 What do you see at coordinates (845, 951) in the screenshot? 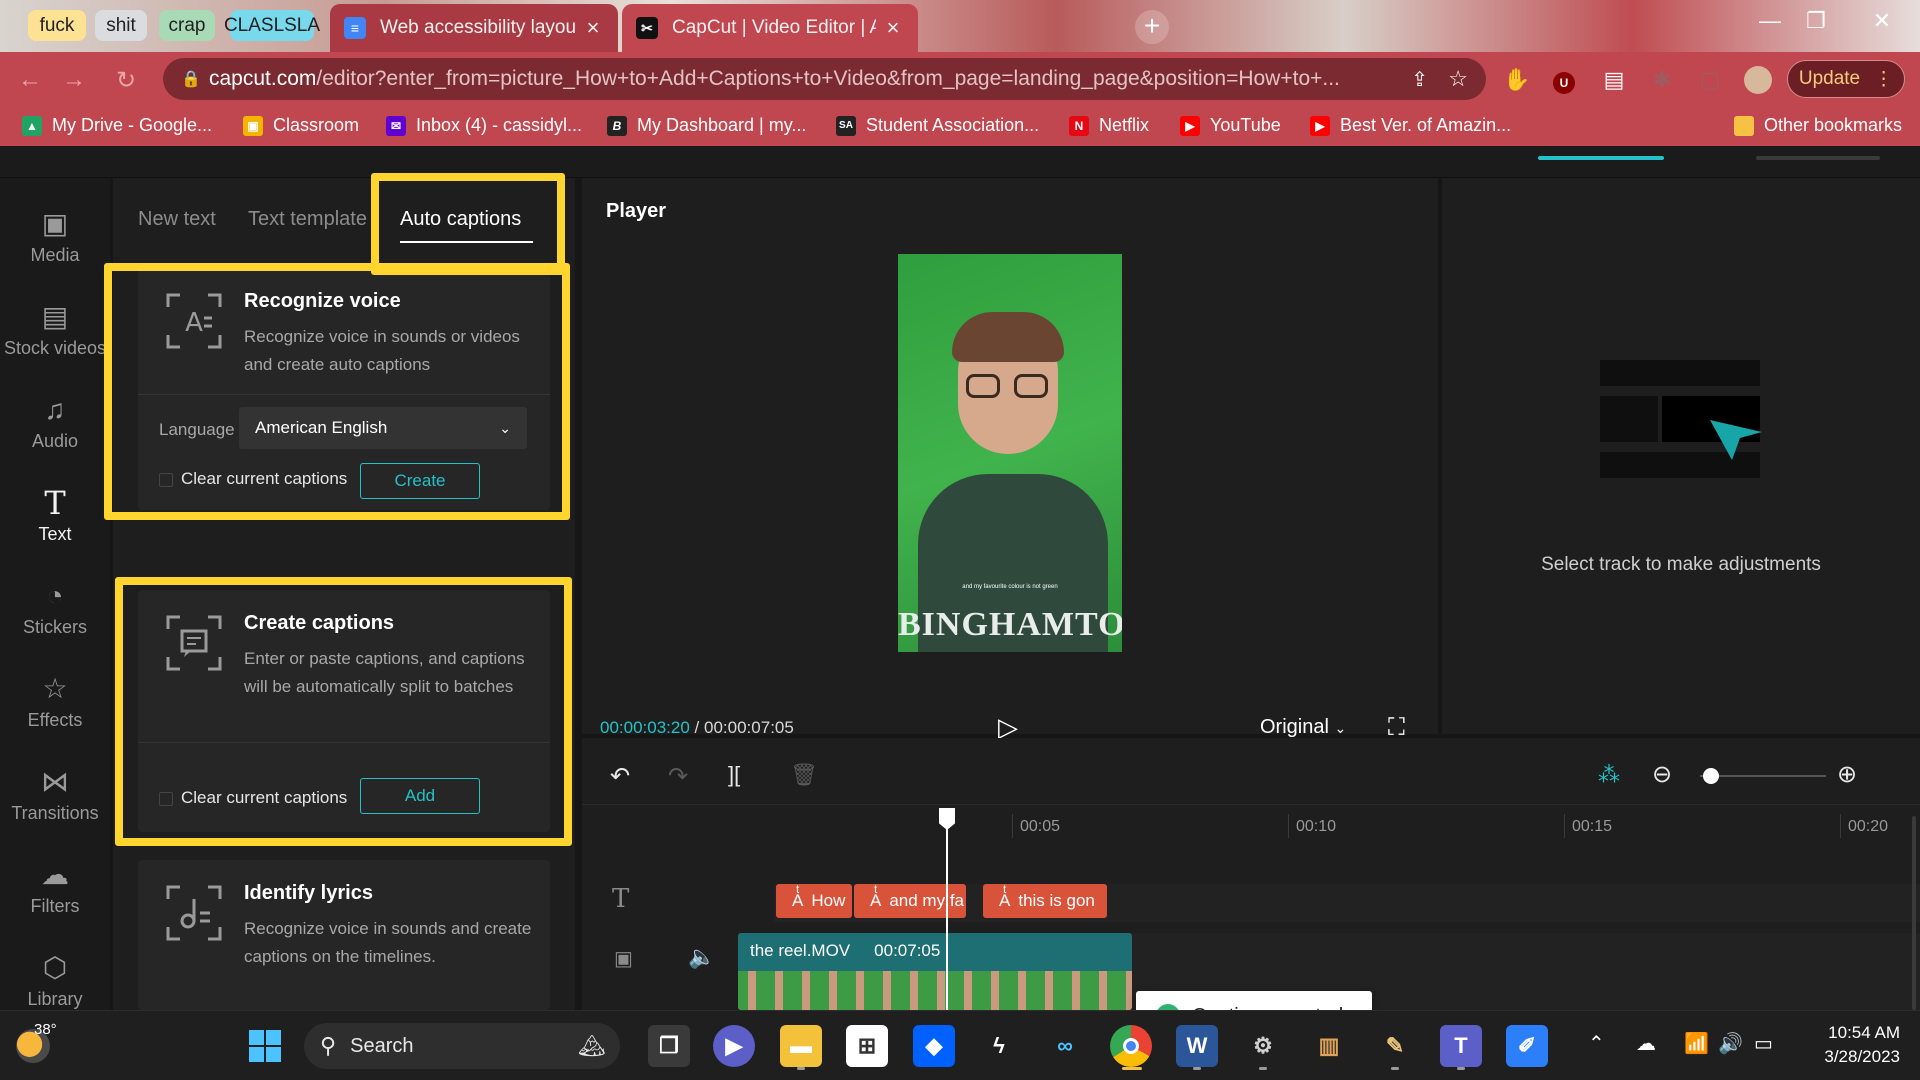
I see `clip-header: the reel.MOV 00:07:05` at bounding box center [845, 951].